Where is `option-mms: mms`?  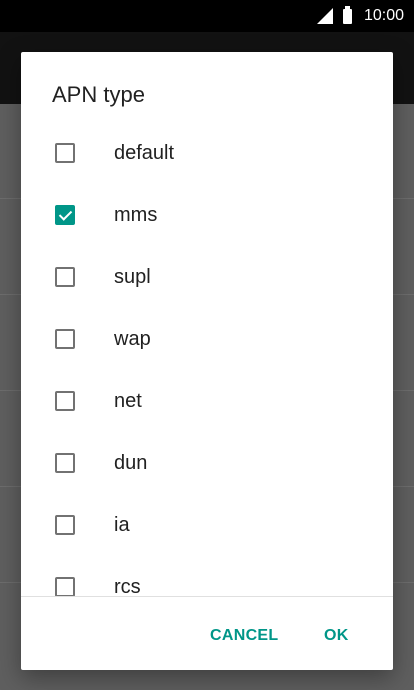
option-mms: mms is located at coordinates (207, 215).